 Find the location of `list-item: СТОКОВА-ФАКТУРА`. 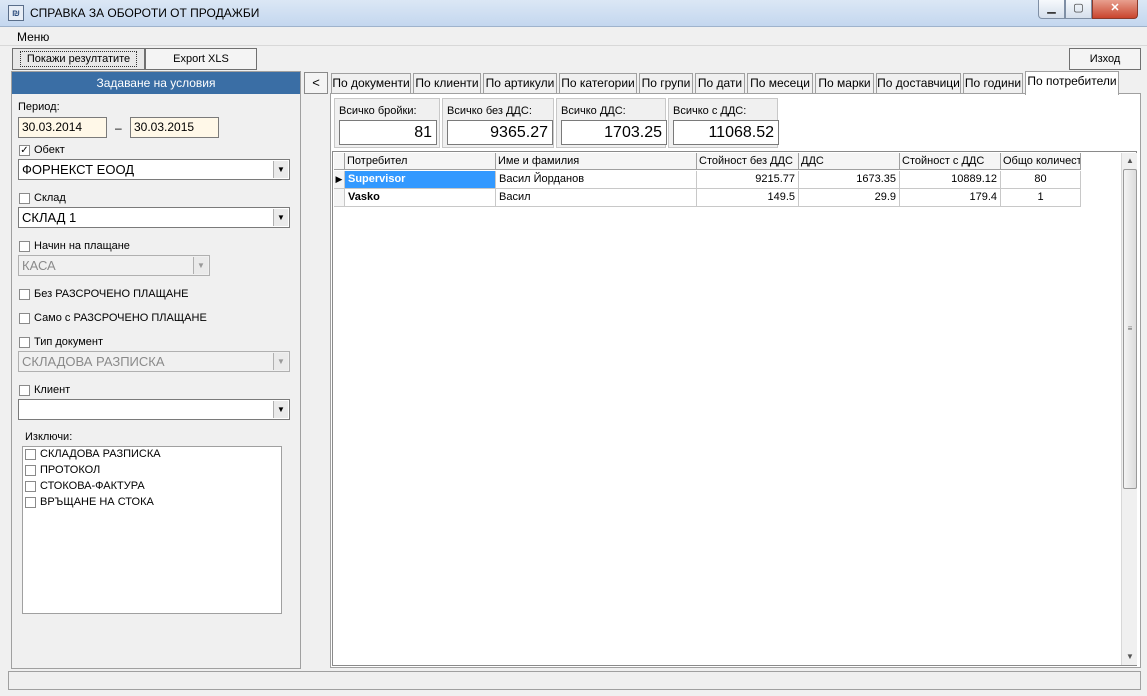

list-item: СТОКОВА-ФАКТУРА is located at coordinates (85, 488).